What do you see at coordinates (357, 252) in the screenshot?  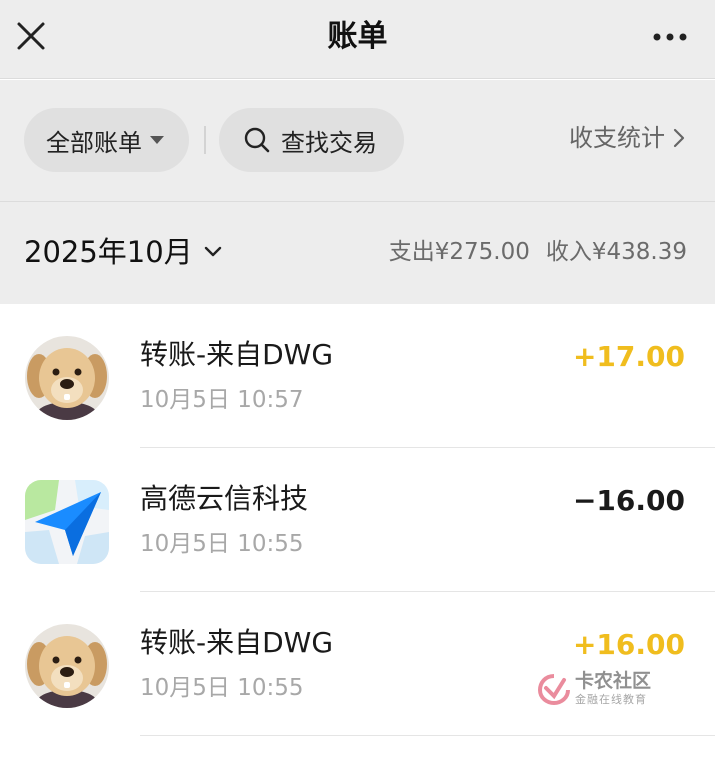 I see `month-bar: 2025年10月 支出¥275.00 收入¥438.39` at bounding box center [357, 252].